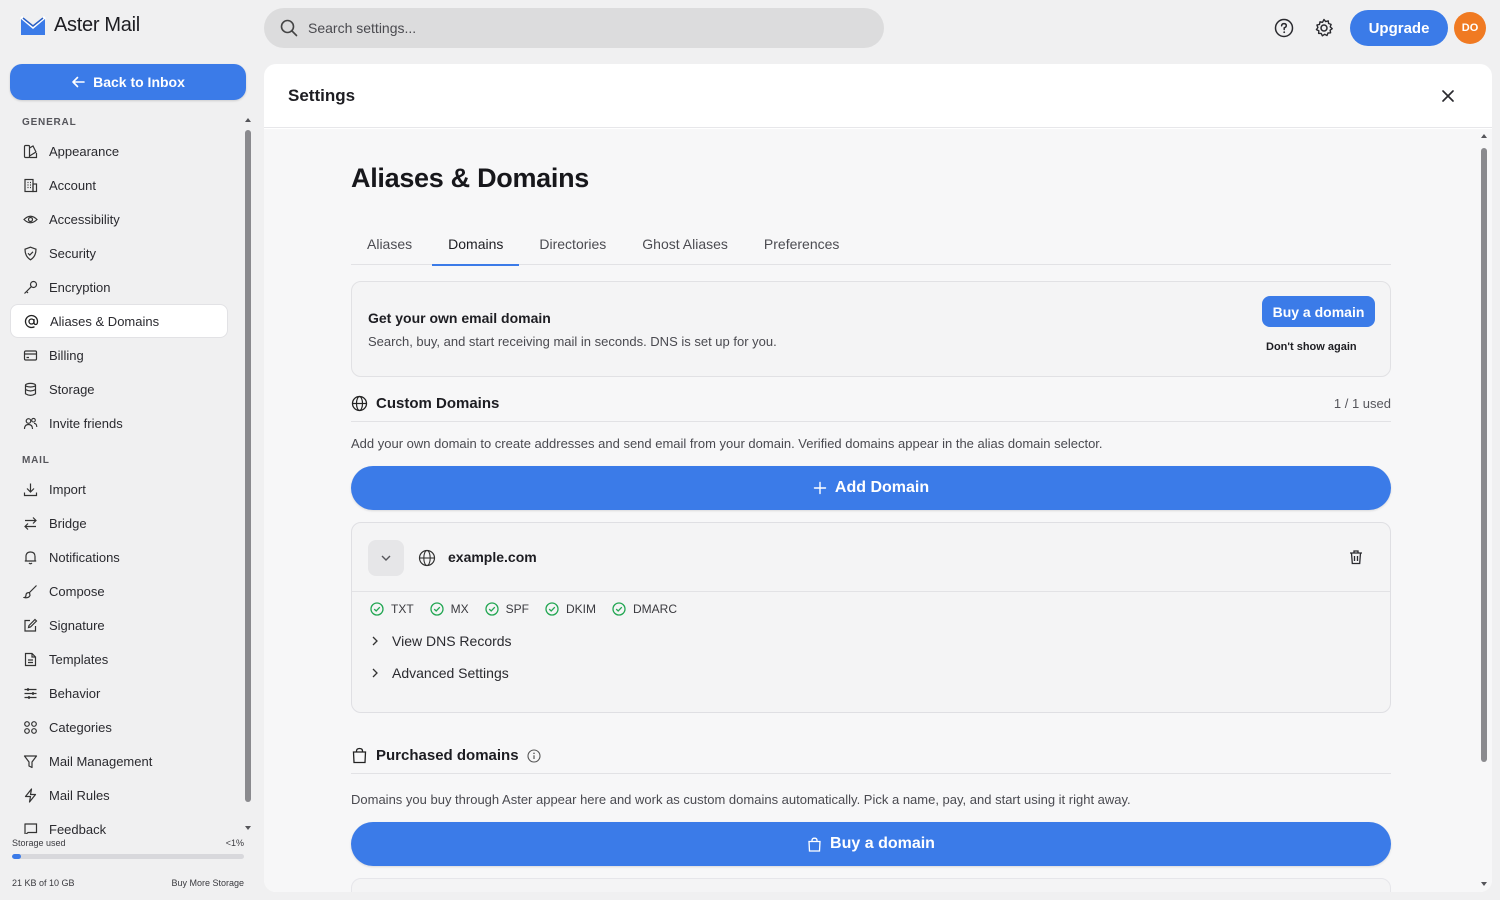 The height and width of the screenshot is (900, 1500). I want to click on key-icon, so click(30, 287).